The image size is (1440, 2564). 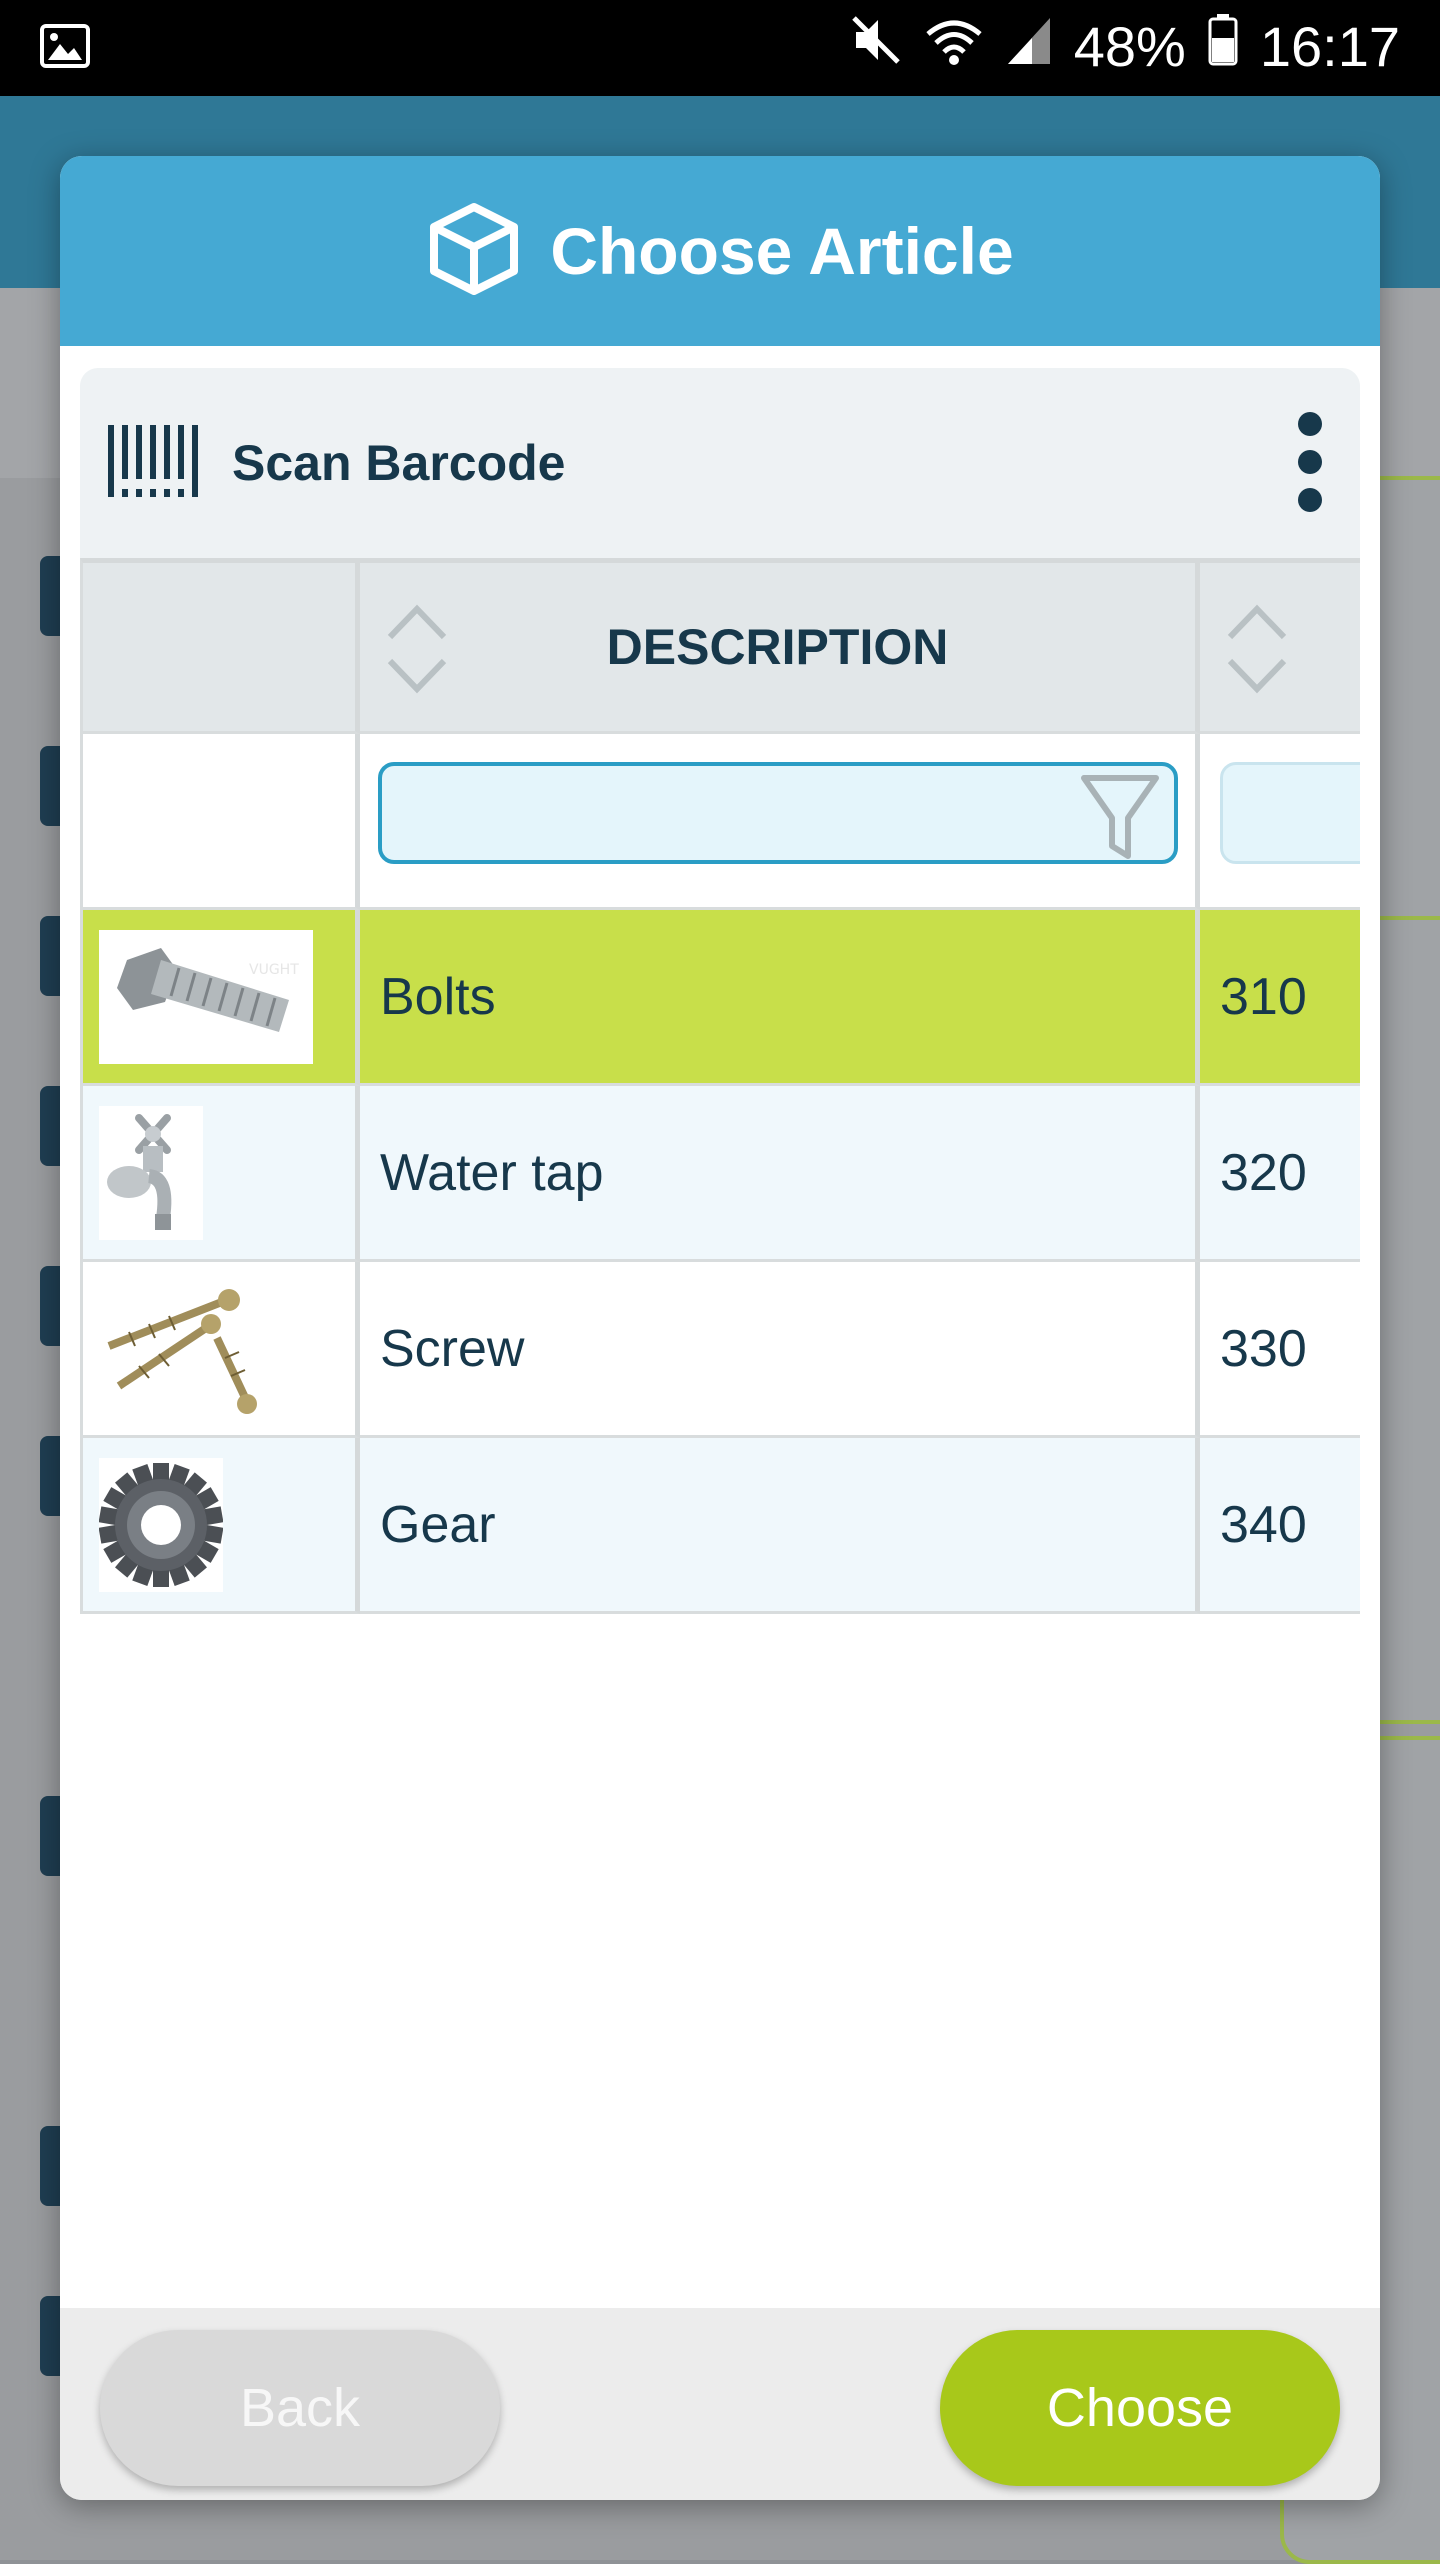 What do you see at coordinates (161, 1525) in the screenshot?
I see `gear-image` at bounding box center [161, 1525].